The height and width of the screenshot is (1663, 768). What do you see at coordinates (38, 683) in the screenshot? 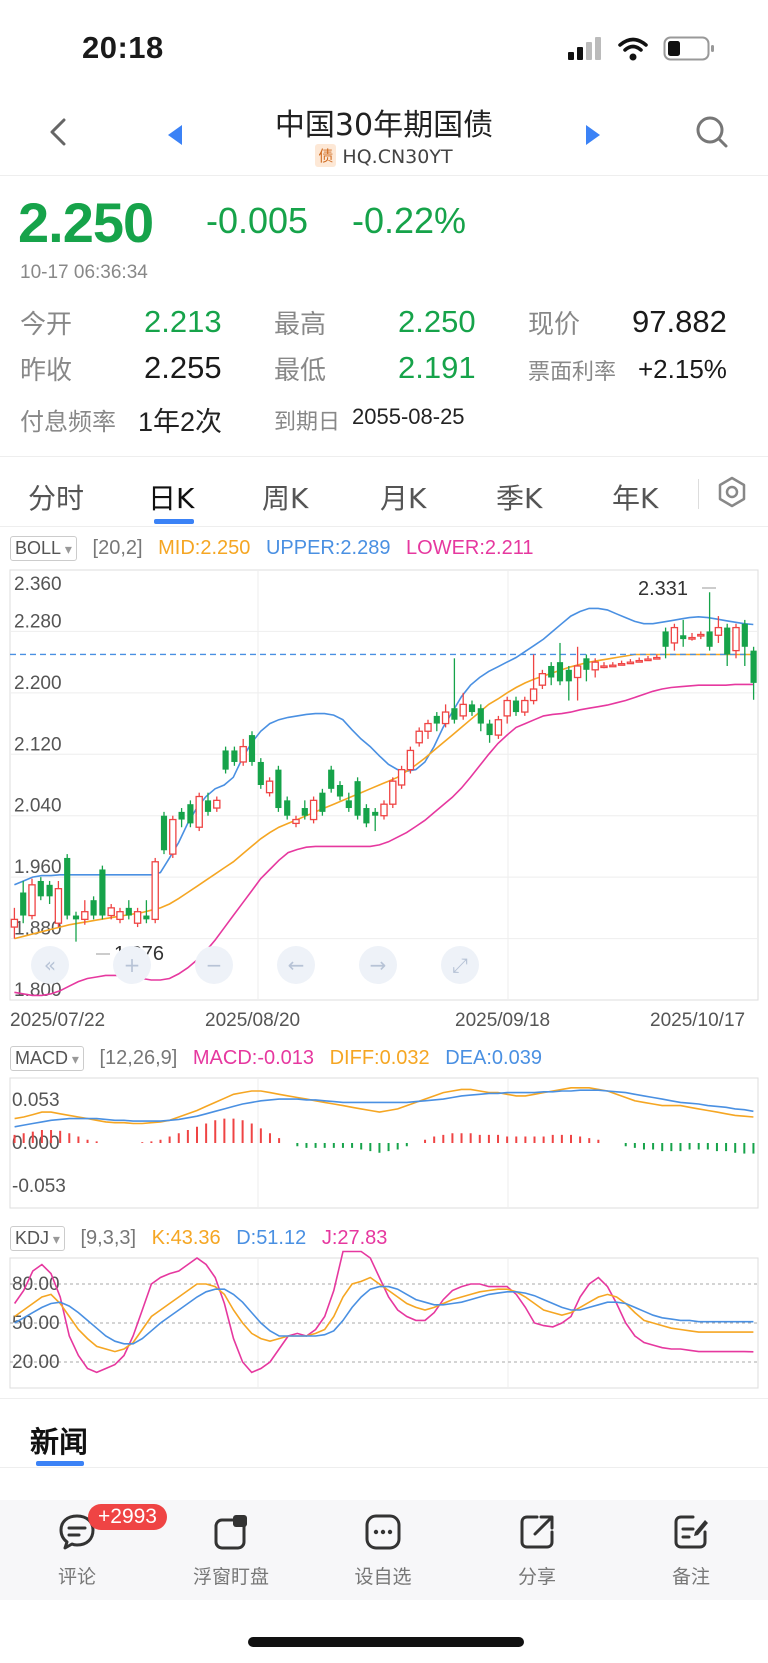
I see `kline-y-tick: 2.200` at bounding box center [38, 683].